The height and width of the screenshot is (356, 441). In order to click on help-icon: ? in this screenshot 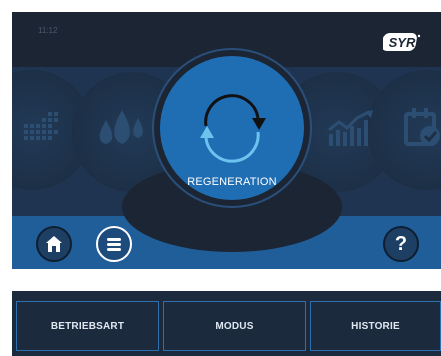, I will do `click(401, 244)`.